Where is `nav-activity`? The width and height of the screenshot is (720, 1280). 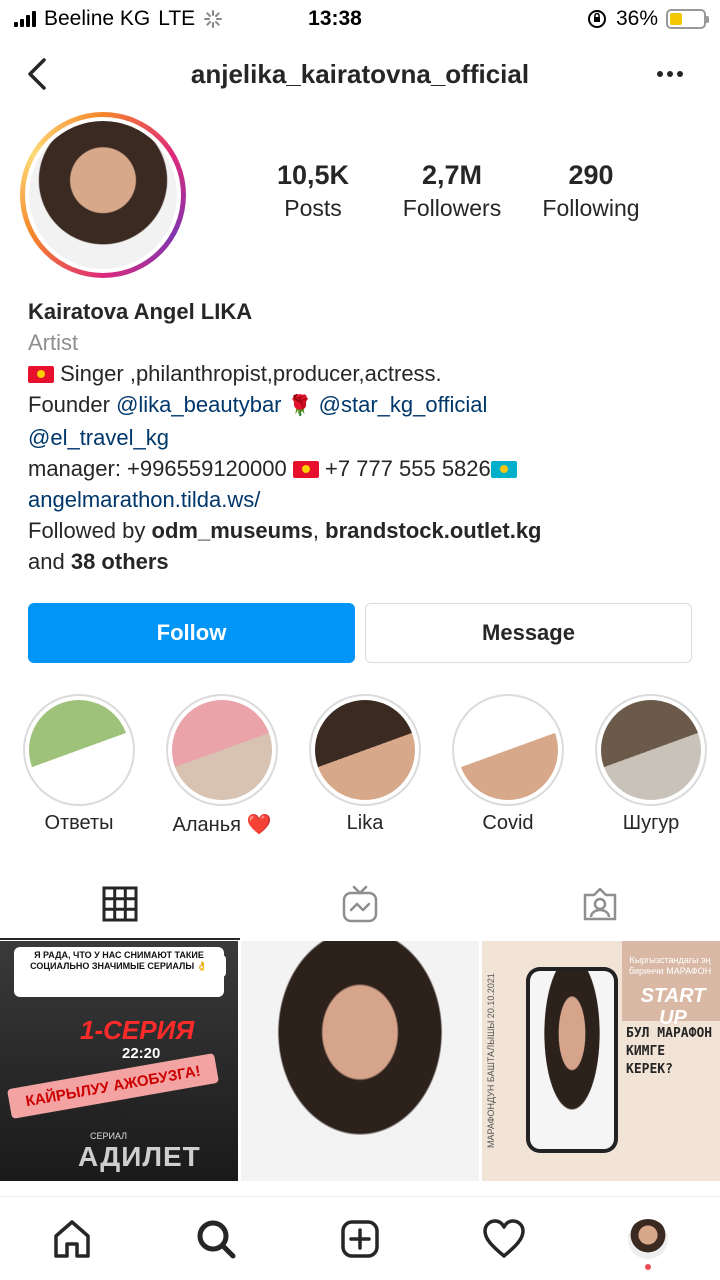 nav-activity is located at coordinates (504, 1238).